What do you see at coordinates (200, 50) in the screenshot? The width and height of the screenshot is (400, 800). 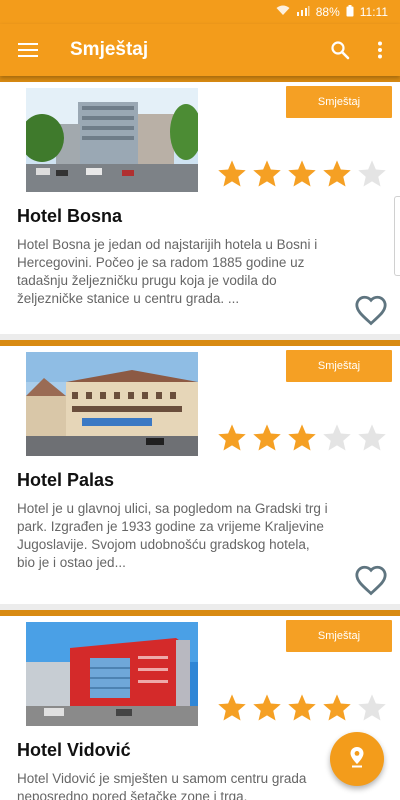 I see `app-bar: Smještaj` at bounding box center [200, 50].